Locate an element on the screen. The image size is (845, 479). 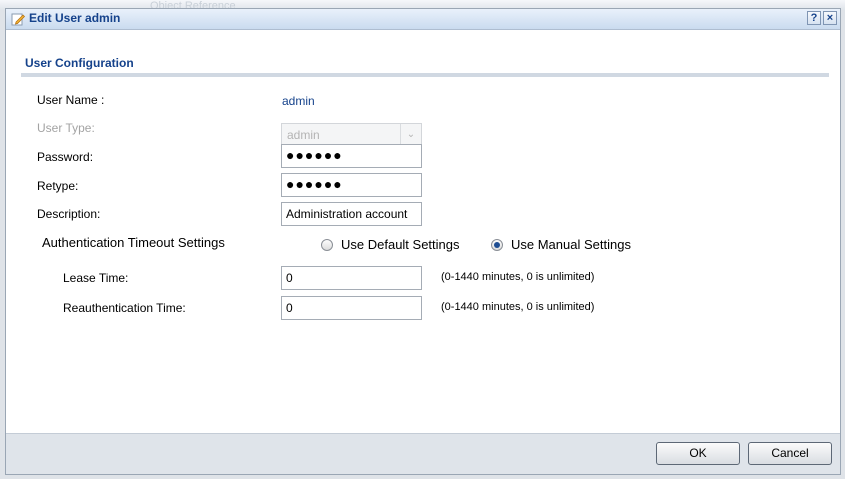
description-label: Description: is located at coordinates (69, 214).